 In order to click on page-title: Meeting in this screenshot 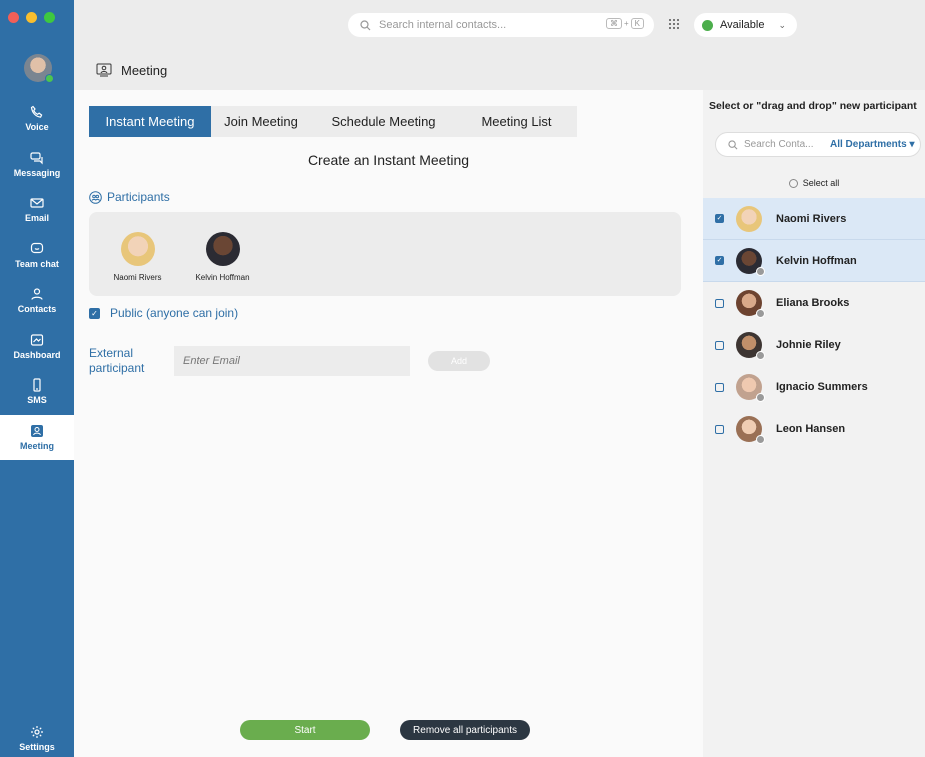, I will do `click(144, 70)`.